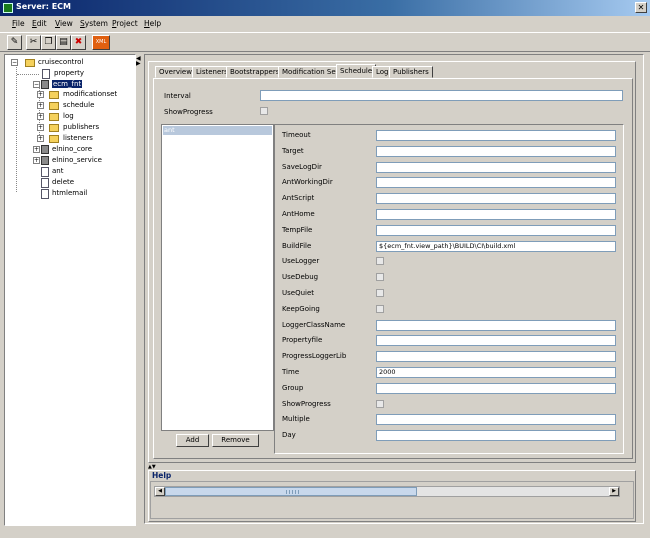  Describe the element at coordinates (496, 372) in the screenshot. I see `property-field: 2000` at that location.